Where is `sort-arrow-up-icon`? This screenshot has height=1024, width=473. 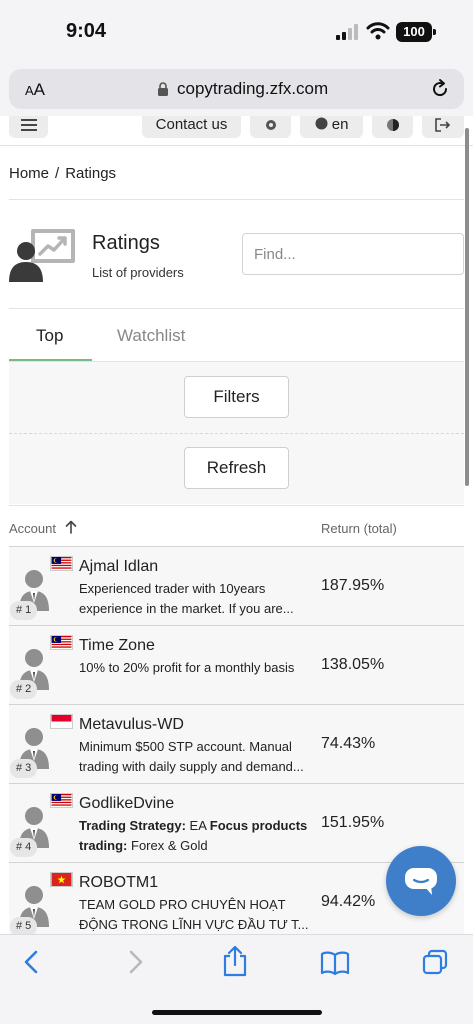 sort-arrow-up-icon is located at coordinates (71, 527).